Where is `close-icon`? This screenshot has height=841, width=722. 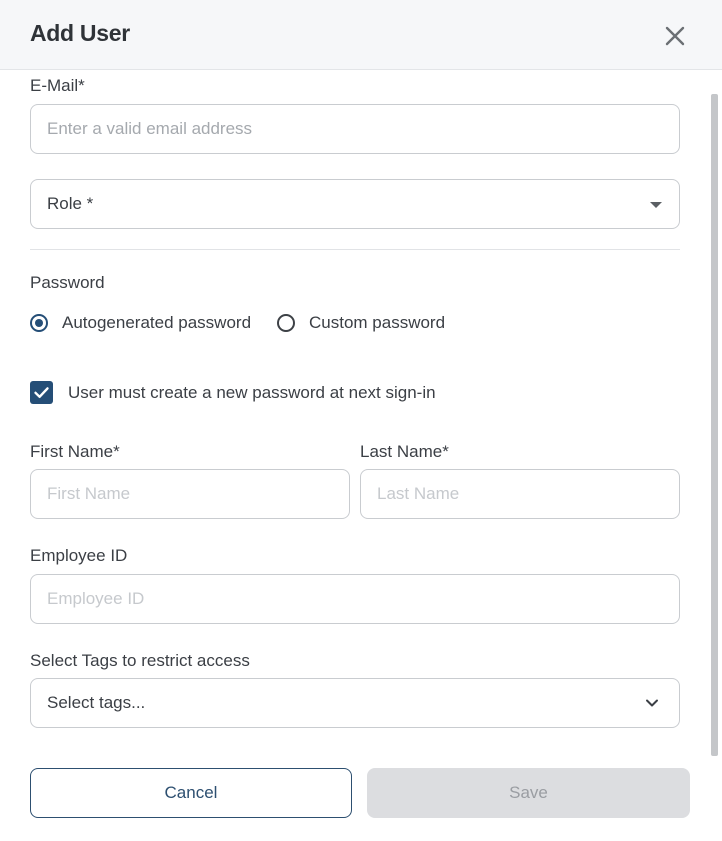
close-icon is located at coordinates (675, 36).